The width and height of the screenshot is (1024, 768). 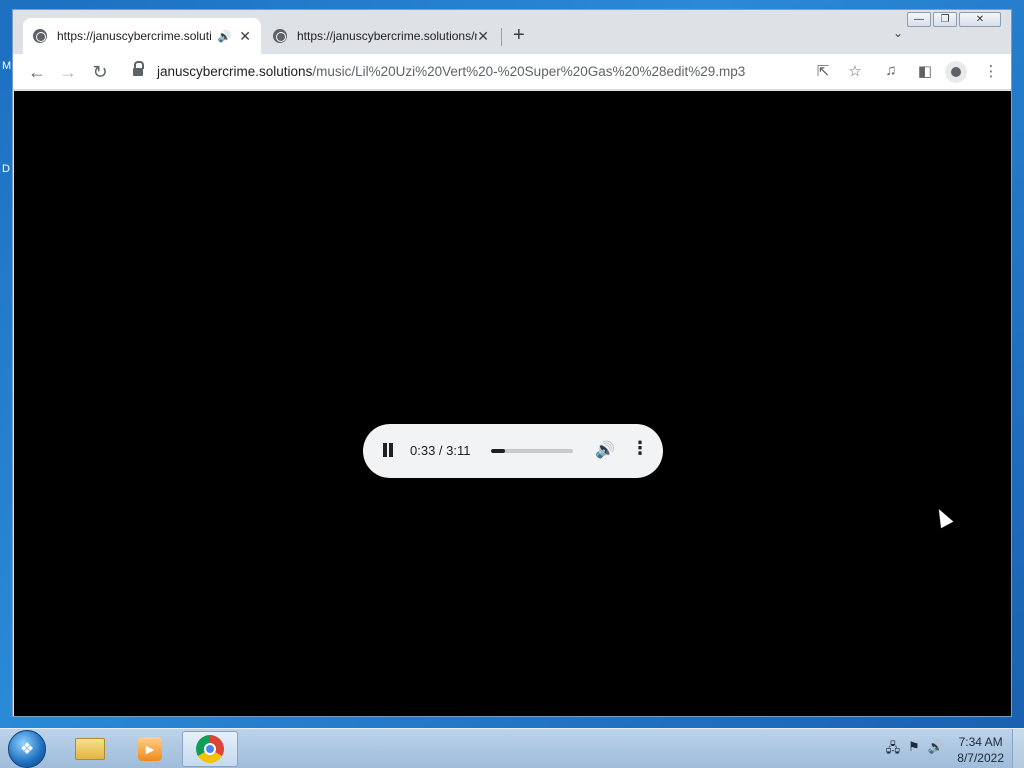 What do you see at coordinates (440, 450) in the screenshot?
I see `playback-time: 0:33 / 3:11` at bounding box center [440, 450].